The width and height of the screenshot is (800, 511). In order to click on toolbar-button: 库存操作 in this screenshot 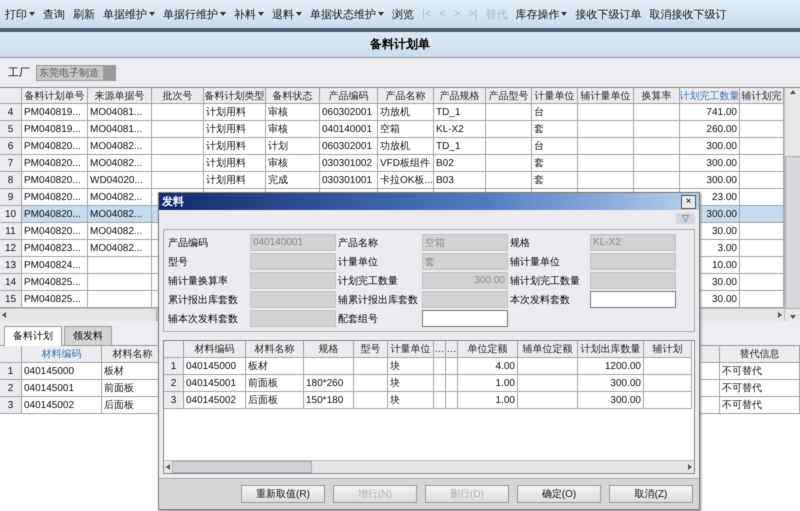, I will do `click(541, 14)`.